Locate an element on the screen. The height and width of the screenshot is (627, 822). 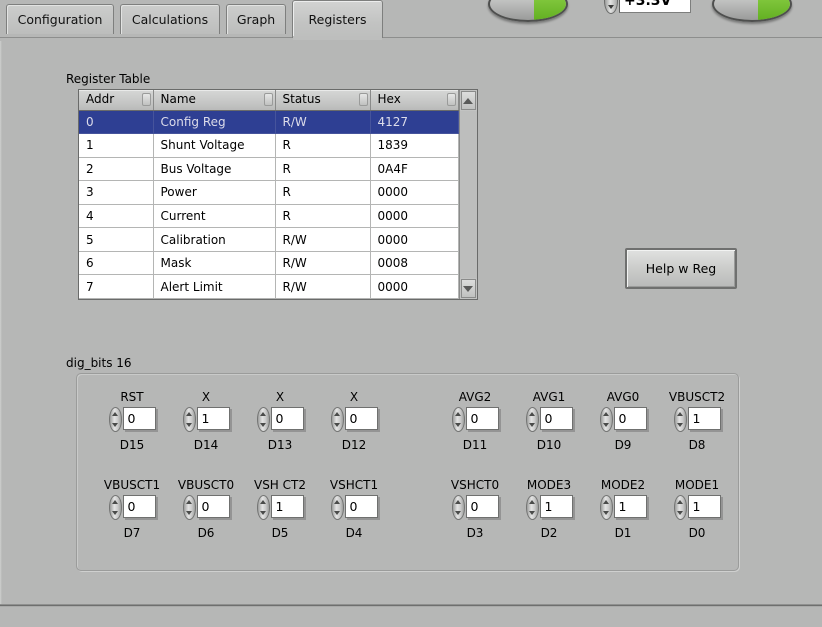
table-row: 2 Bus Voltage R 0A4F is located at coordinates (269, 169).